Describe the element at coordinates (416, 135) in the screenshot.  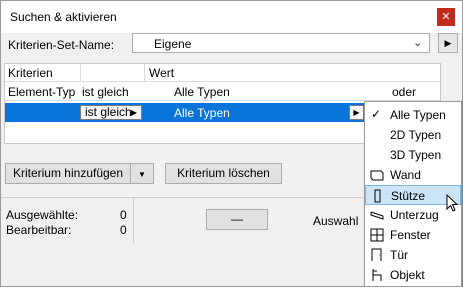
I see `menu-item-label: 2D Typen` at that location.